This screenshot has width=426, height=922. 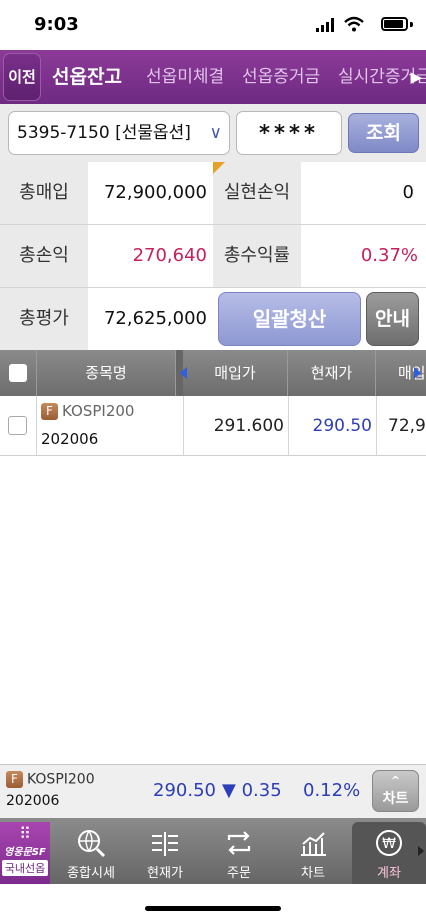 I want to click on password-field: ****, so click(x=289, y=133).